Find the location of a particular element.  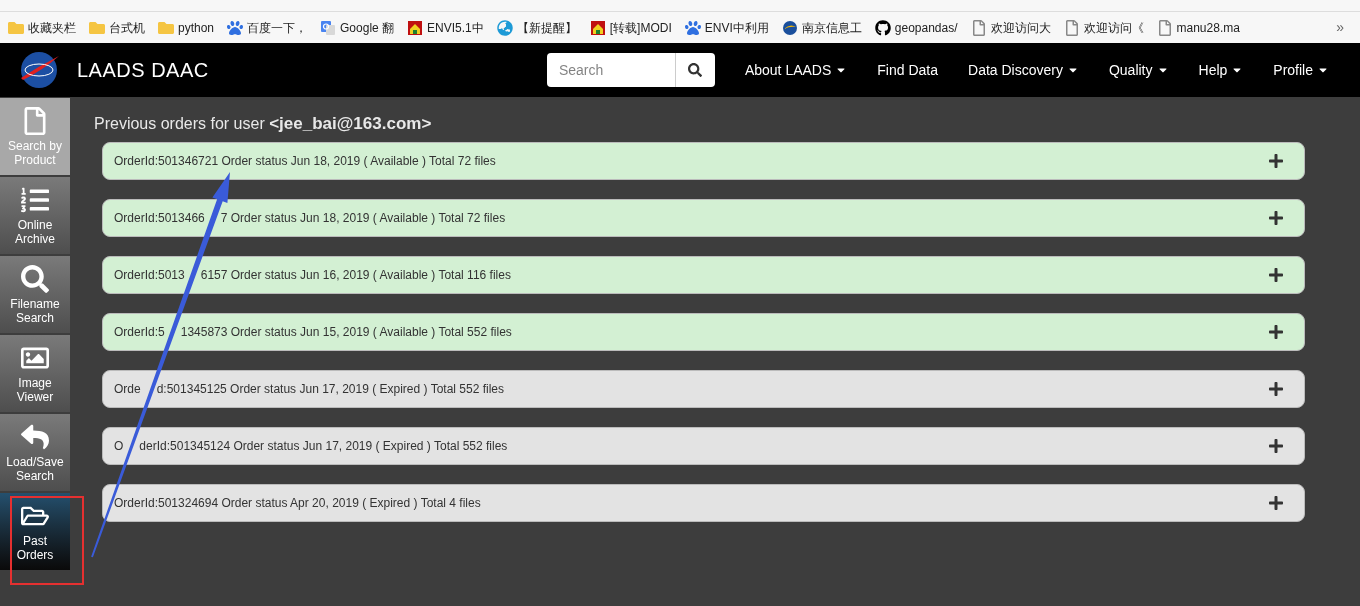

order-row: OrderId:5 1345873 Order status Jun 15, 2019 ( Available ) Total 552 files is located at coordinates (703, 331).